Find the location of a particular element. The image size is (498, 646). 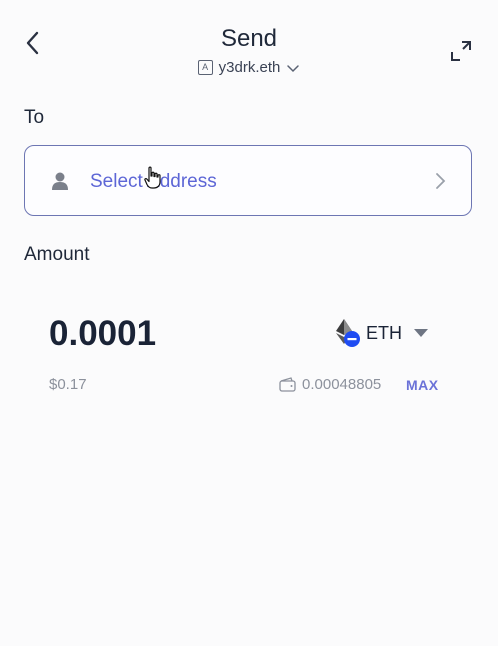

account-name: y3drk.eth is located at coordinates (249, 67).